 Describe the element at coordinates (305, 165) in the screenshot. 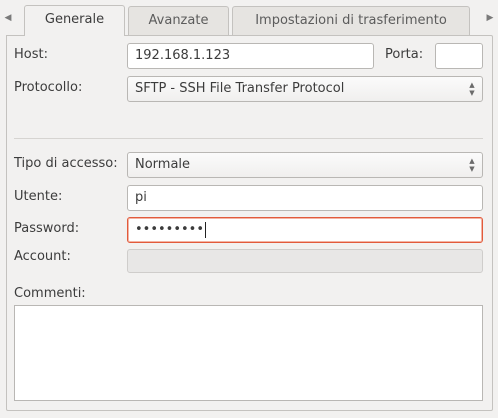

I see `access-type-select: Normale ▲ ▼` at that location.